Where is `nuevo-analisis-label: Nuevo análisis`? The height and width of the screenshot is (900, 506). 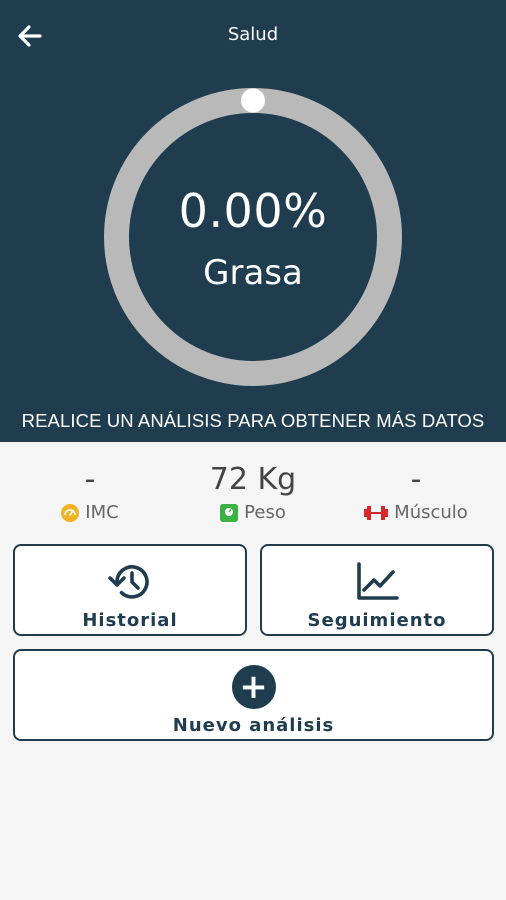 nuevo-analisis-label: Nuevo análisis is located at coordinates (253, 725).